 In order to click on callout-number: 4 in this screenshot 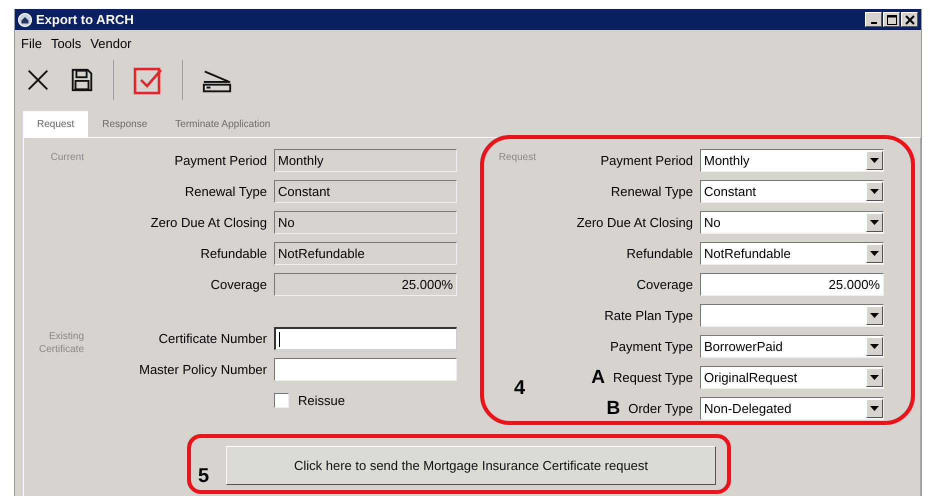, I will do `click(520, 388)`.